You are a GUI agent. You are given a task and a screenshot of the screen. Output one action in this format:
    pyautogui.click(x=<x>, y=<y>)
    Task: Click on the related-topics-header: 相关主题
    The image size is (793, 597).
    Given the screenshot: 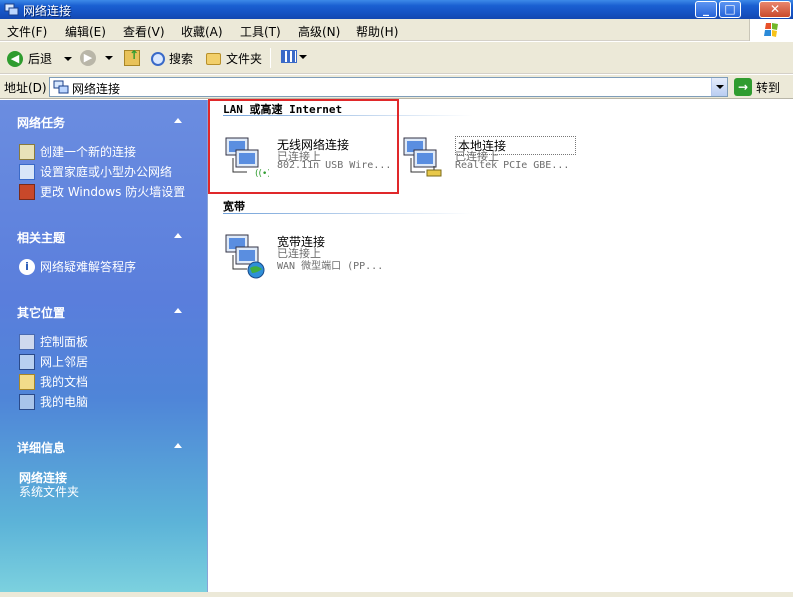 What is the action you would take?
    pyautogui.click(x=41, y=237)
    